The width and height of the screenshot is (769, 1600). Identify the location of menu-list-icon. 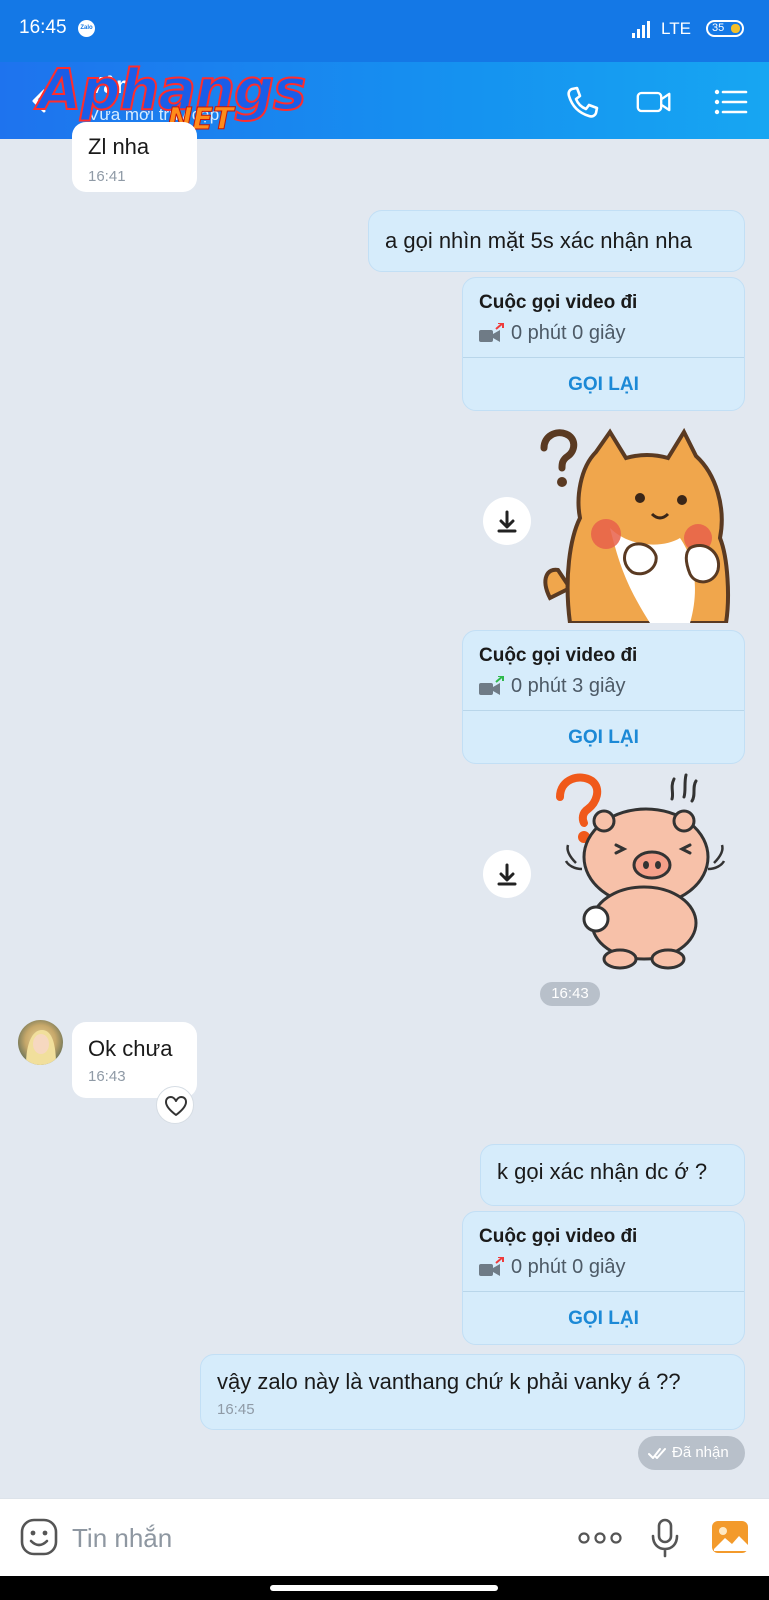
(731, 102).